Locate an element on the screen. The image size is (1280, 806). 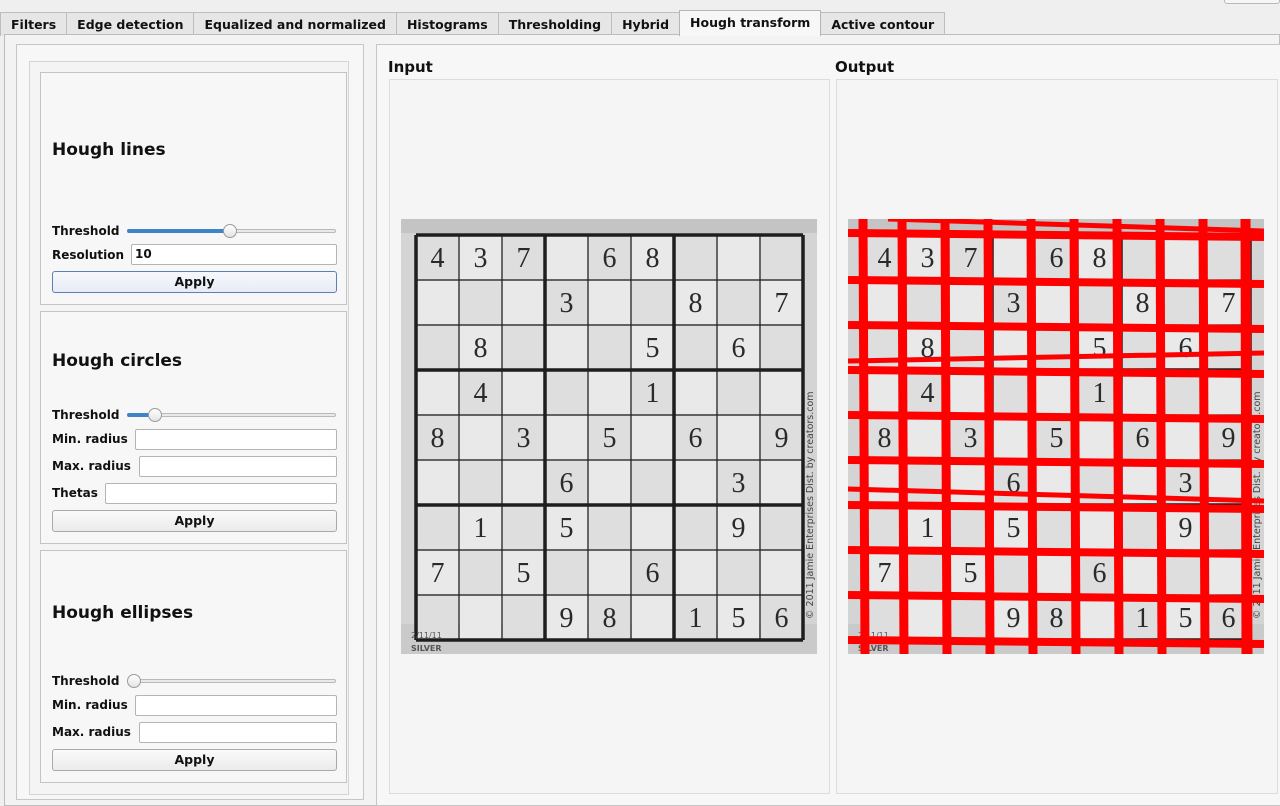
window-control is located at coordinates (1252, 2).